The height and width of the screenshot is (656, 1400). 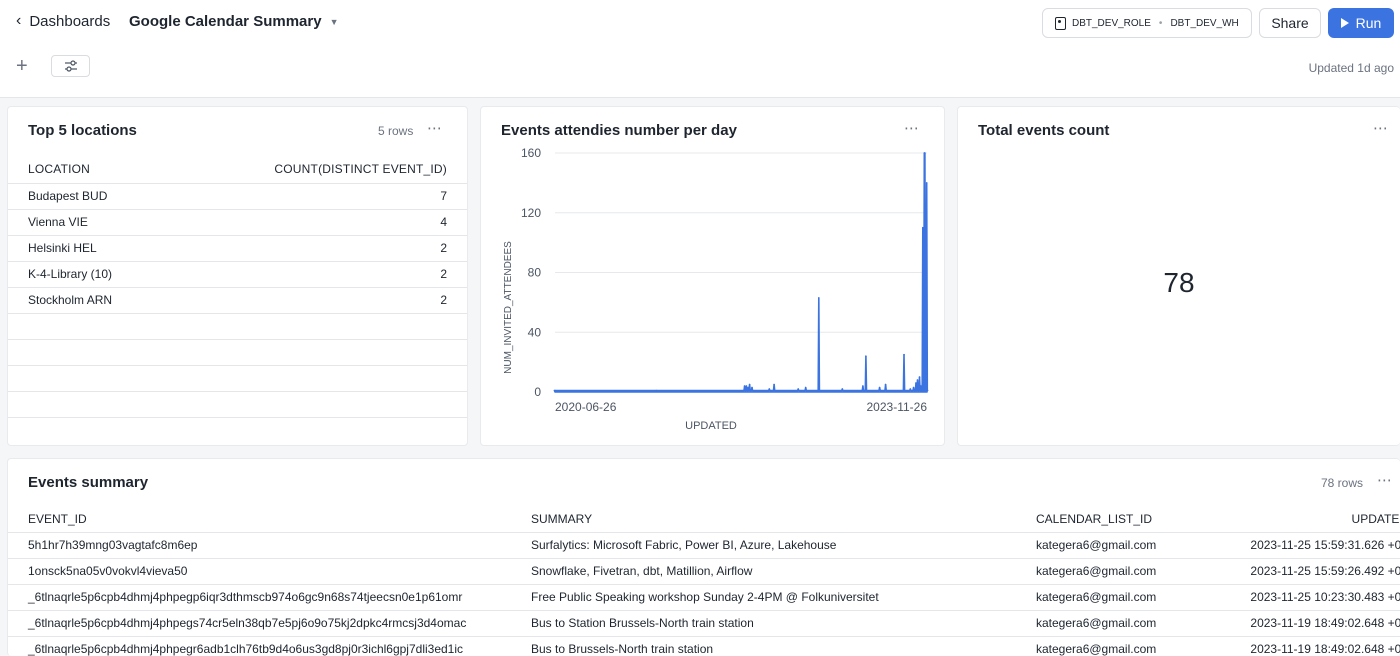 I want to click on last-updated-text: Updated 1d ago, so click(x=1351, y=68).